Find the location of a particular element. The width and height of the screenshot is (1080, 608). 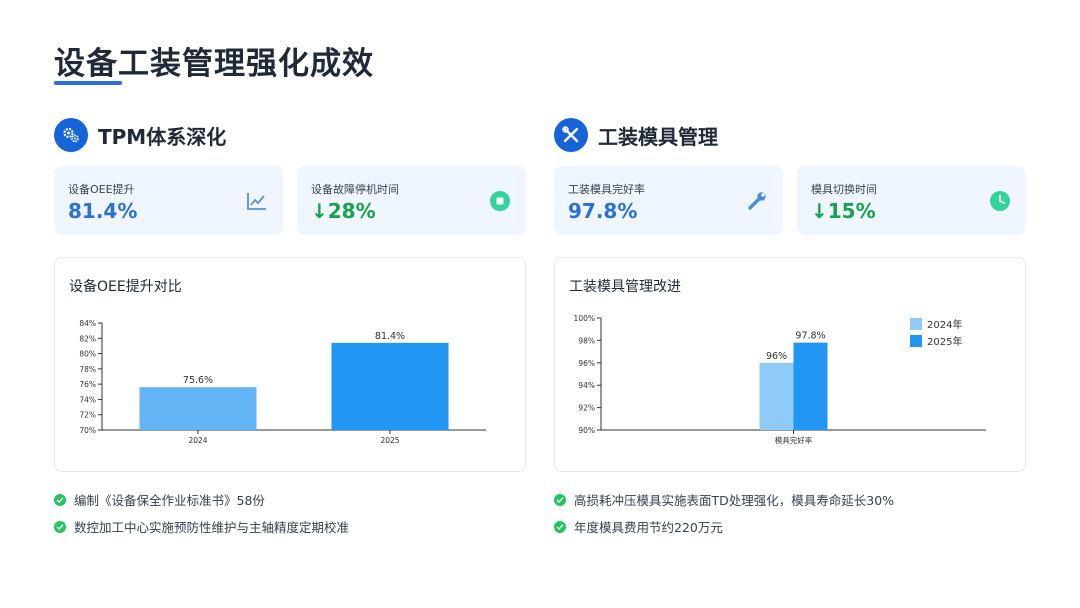

bullet-item: 高损耗冲压模具实施表面TD处理强化，模具寿命延长30% is located at coordinates (724, 499).